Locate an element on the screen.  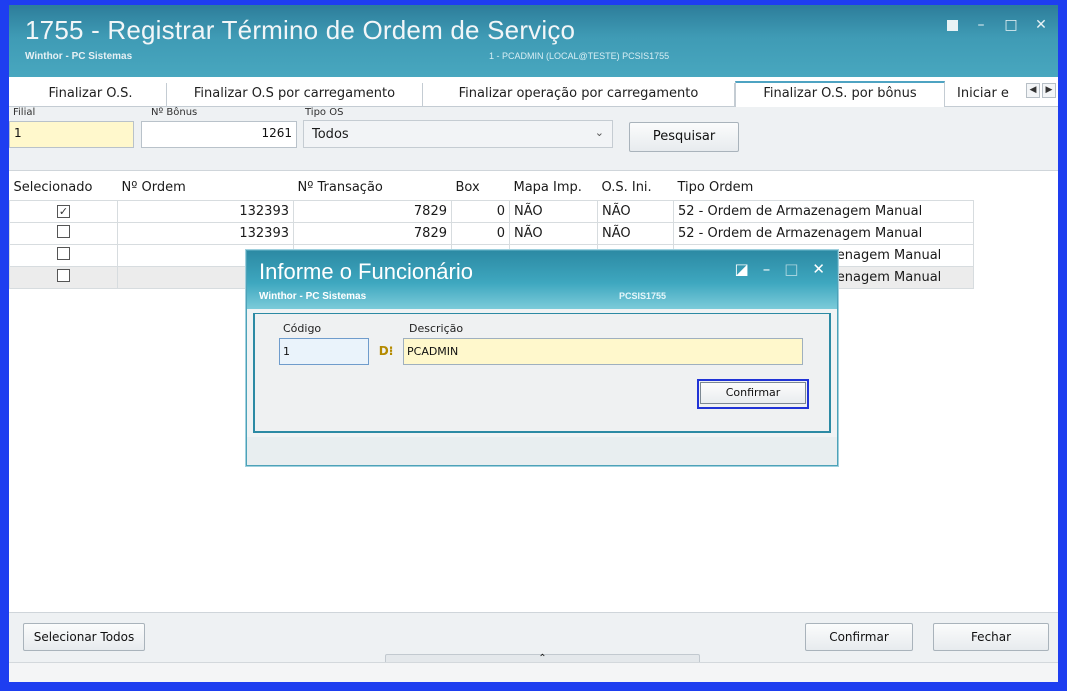
dialog-confirm-label: Confirmar is located at coordinates (753, 393).